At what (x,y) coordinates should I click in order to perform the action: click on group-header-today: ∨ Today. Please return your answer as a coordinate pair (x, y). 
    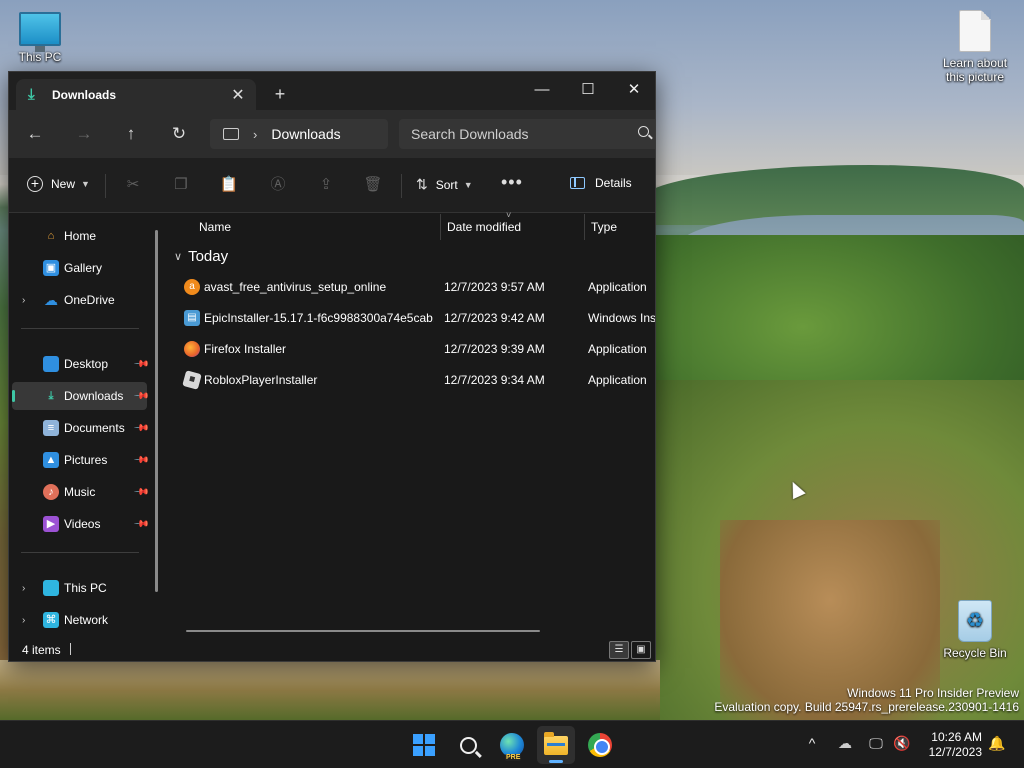
    Looking at the image, I should click on (201, 256).